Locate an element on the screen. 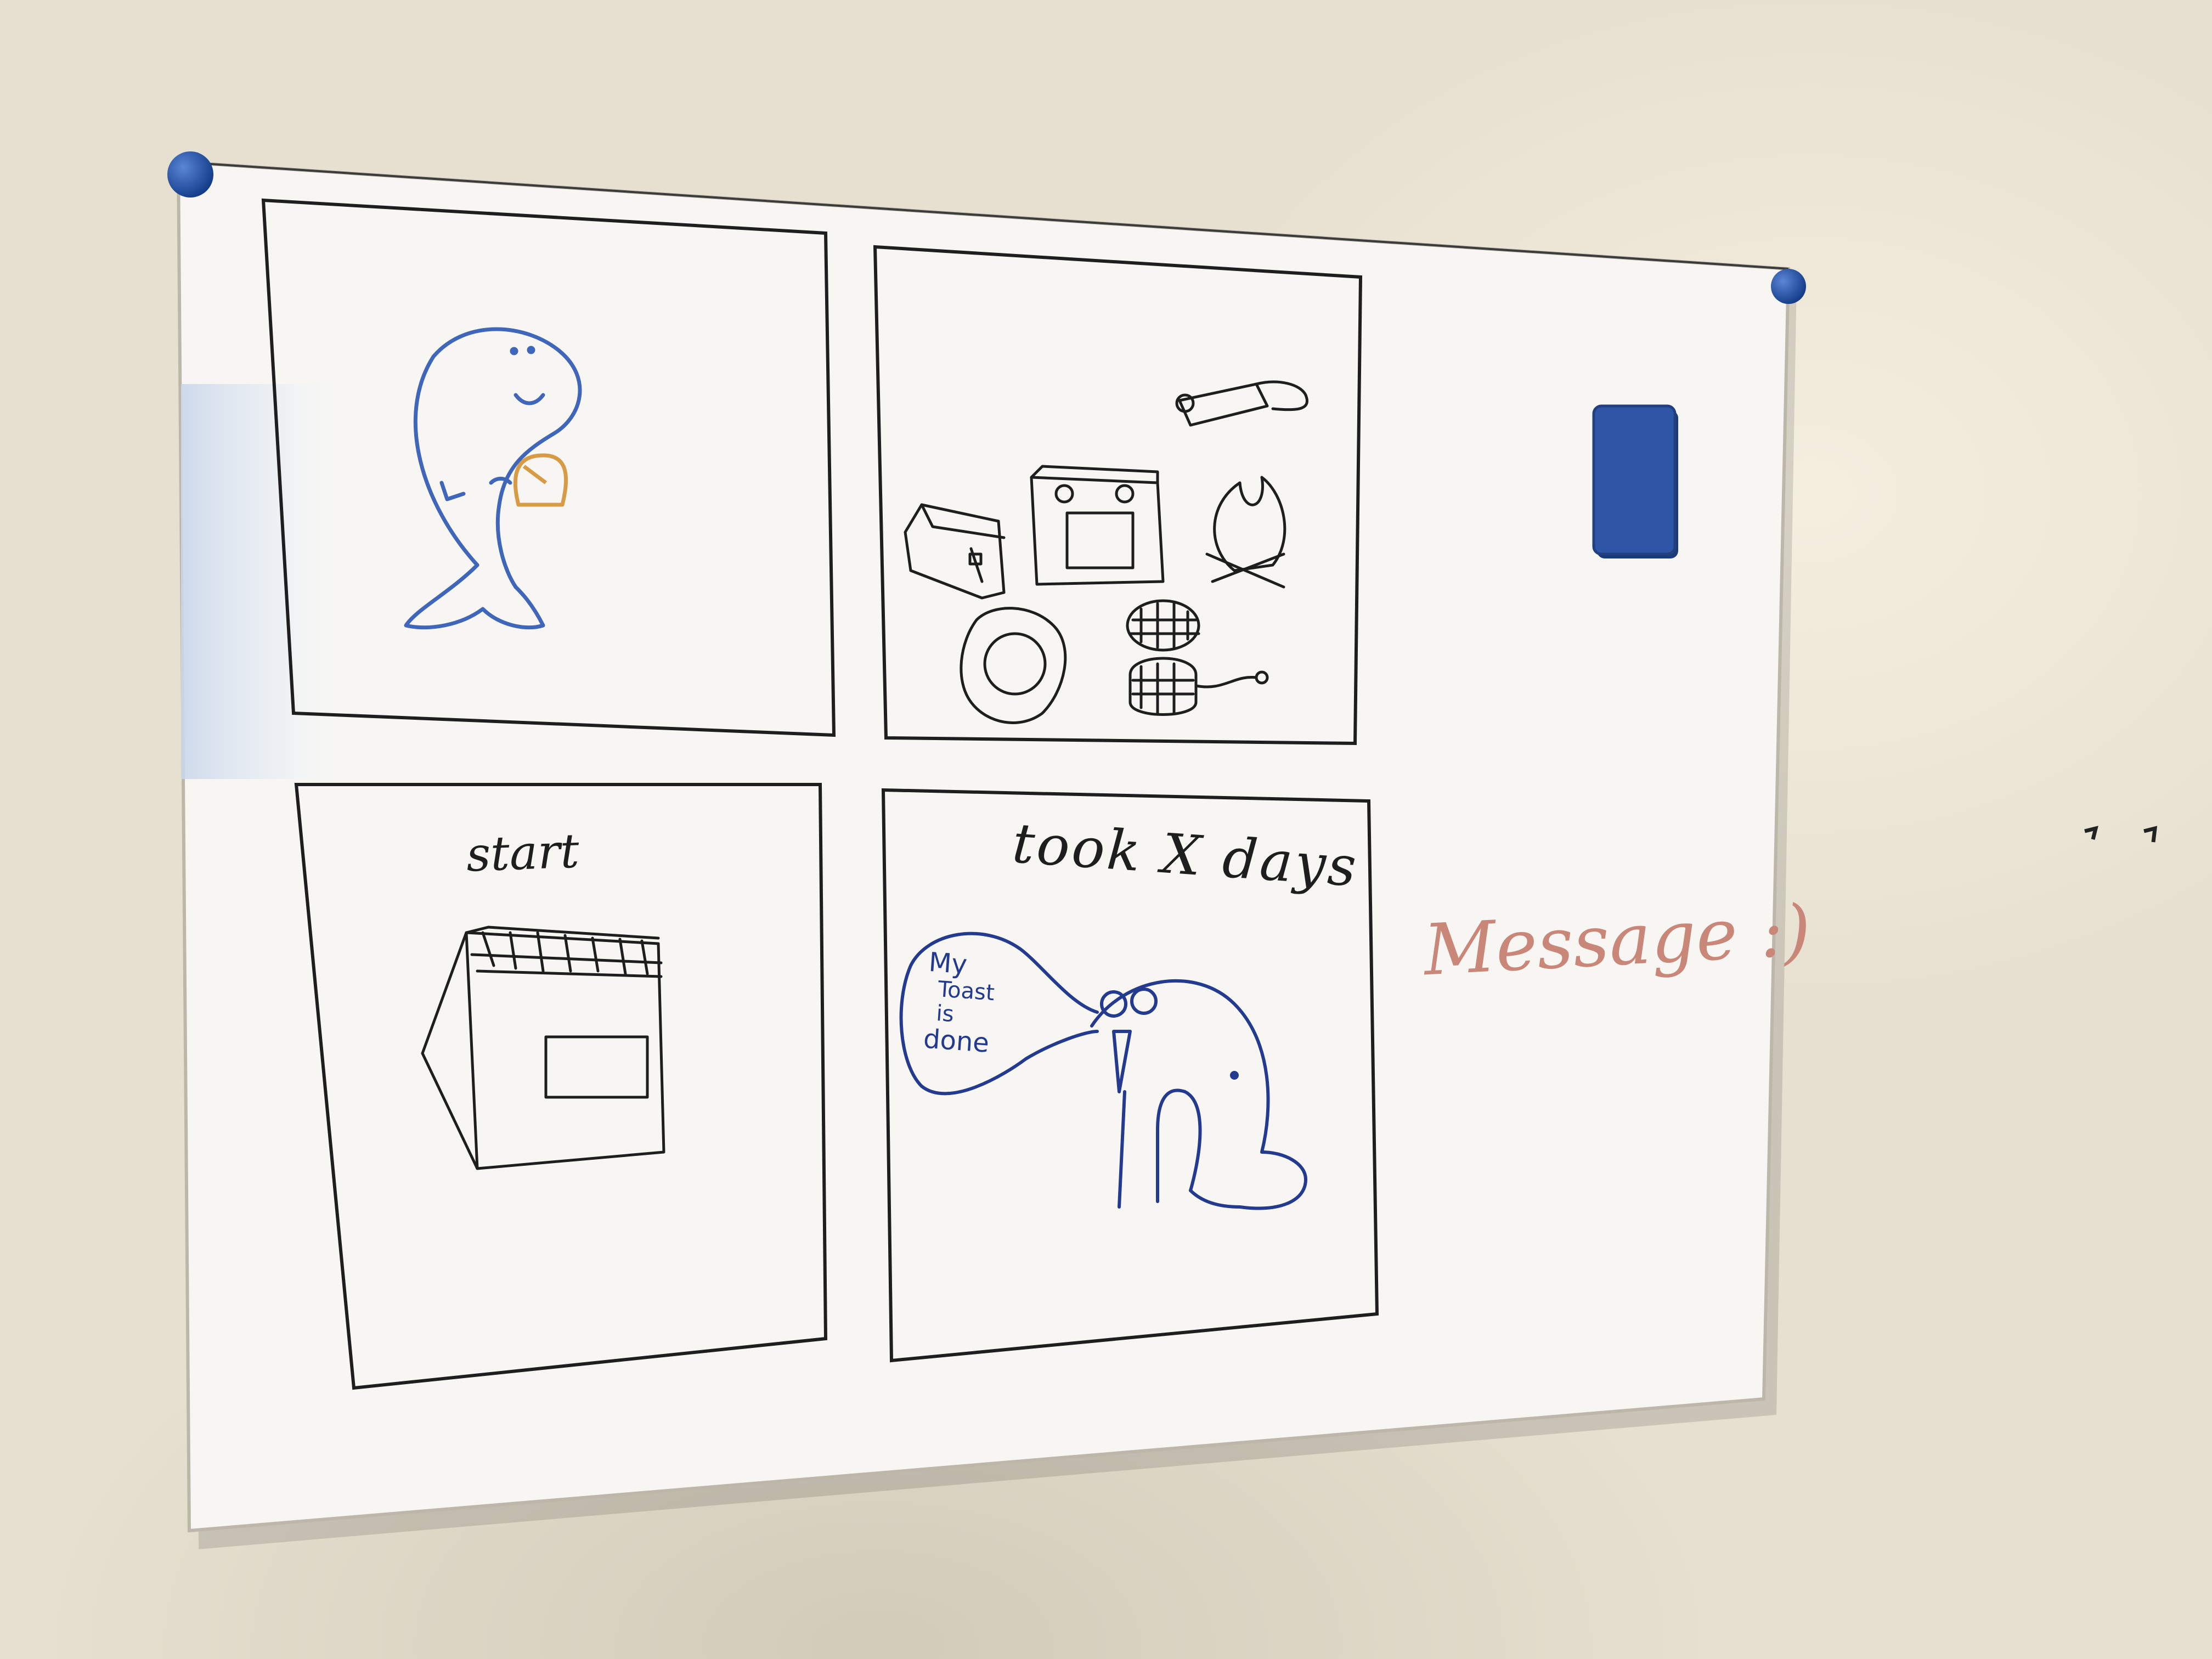 The image size is (2212, 1659). glare is located at coordinates (271, 581).